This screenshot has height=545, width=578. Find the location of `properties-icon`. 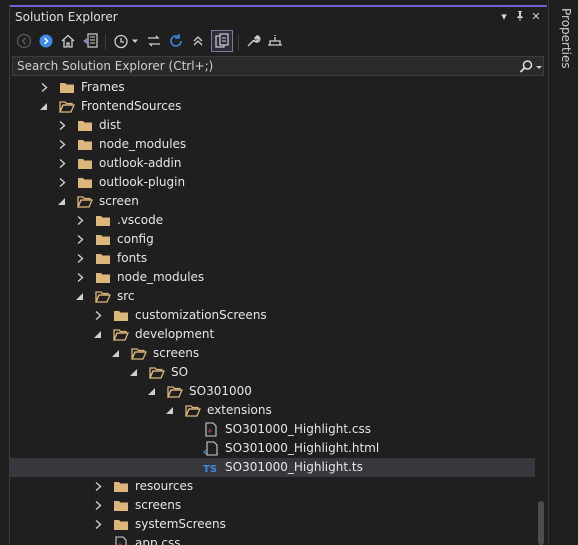

properties-icon is located at coordinates (253, 41).